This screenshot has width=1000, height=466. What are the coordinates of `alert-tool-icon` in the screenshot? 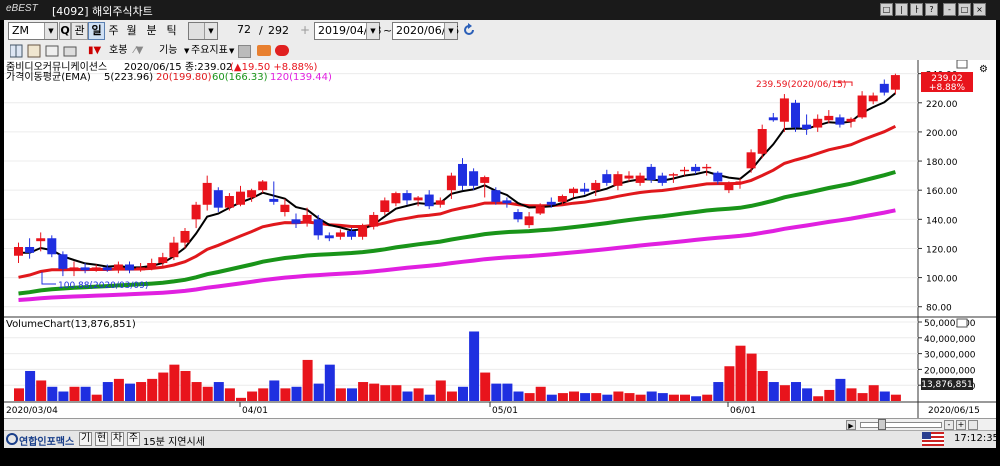 It's located at (282, 50).